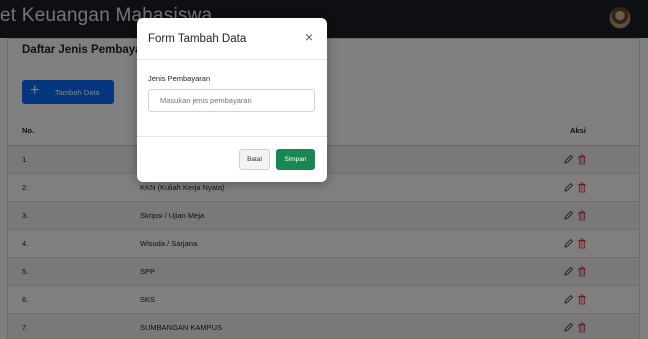 This screenshot has width=648, height=339. Describe the element at coordinates (232, 136) in the screenshot. I see `modal-footer-divider` at that location.